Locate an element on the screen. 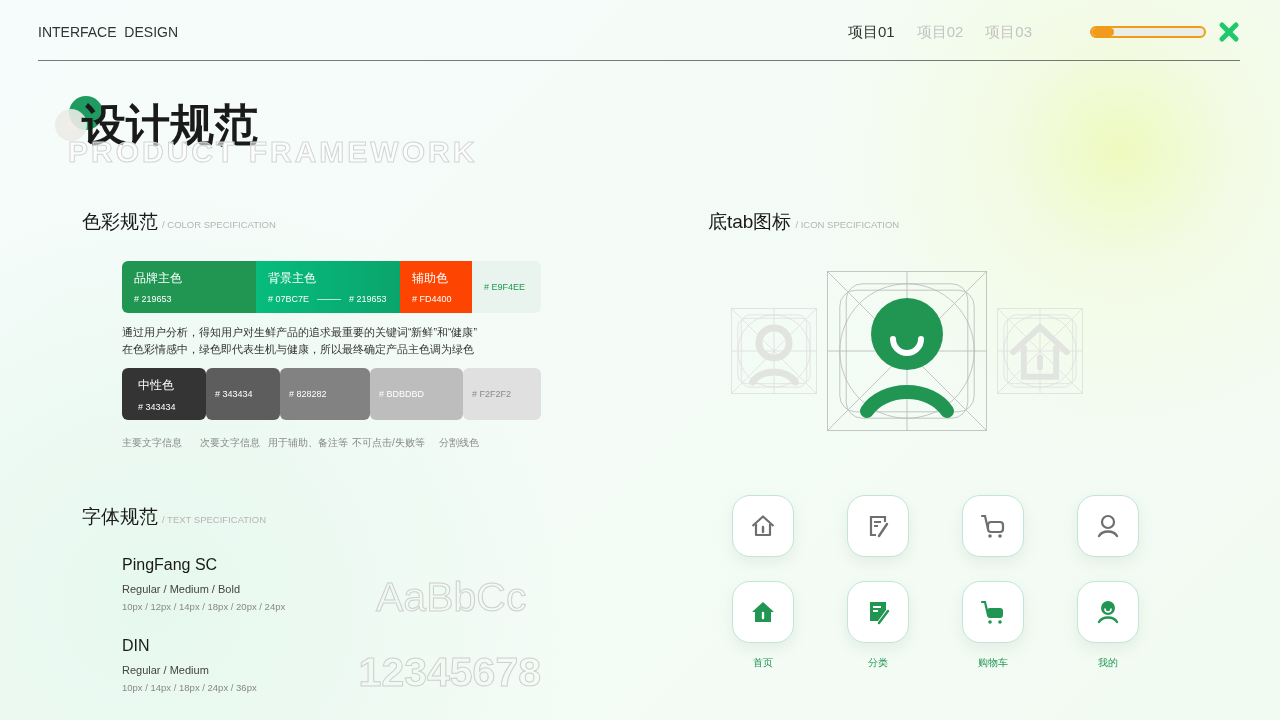 This screenshot has width=1280, height=720. color-code: # BDBDBD is located at coordinates (402, 394).